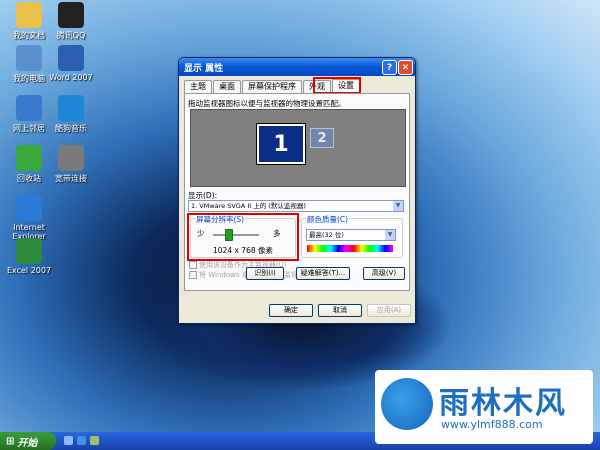 The image size is (600, 450). I want to click on dialog-titlebar: 显示 属性, so click(297, 67).